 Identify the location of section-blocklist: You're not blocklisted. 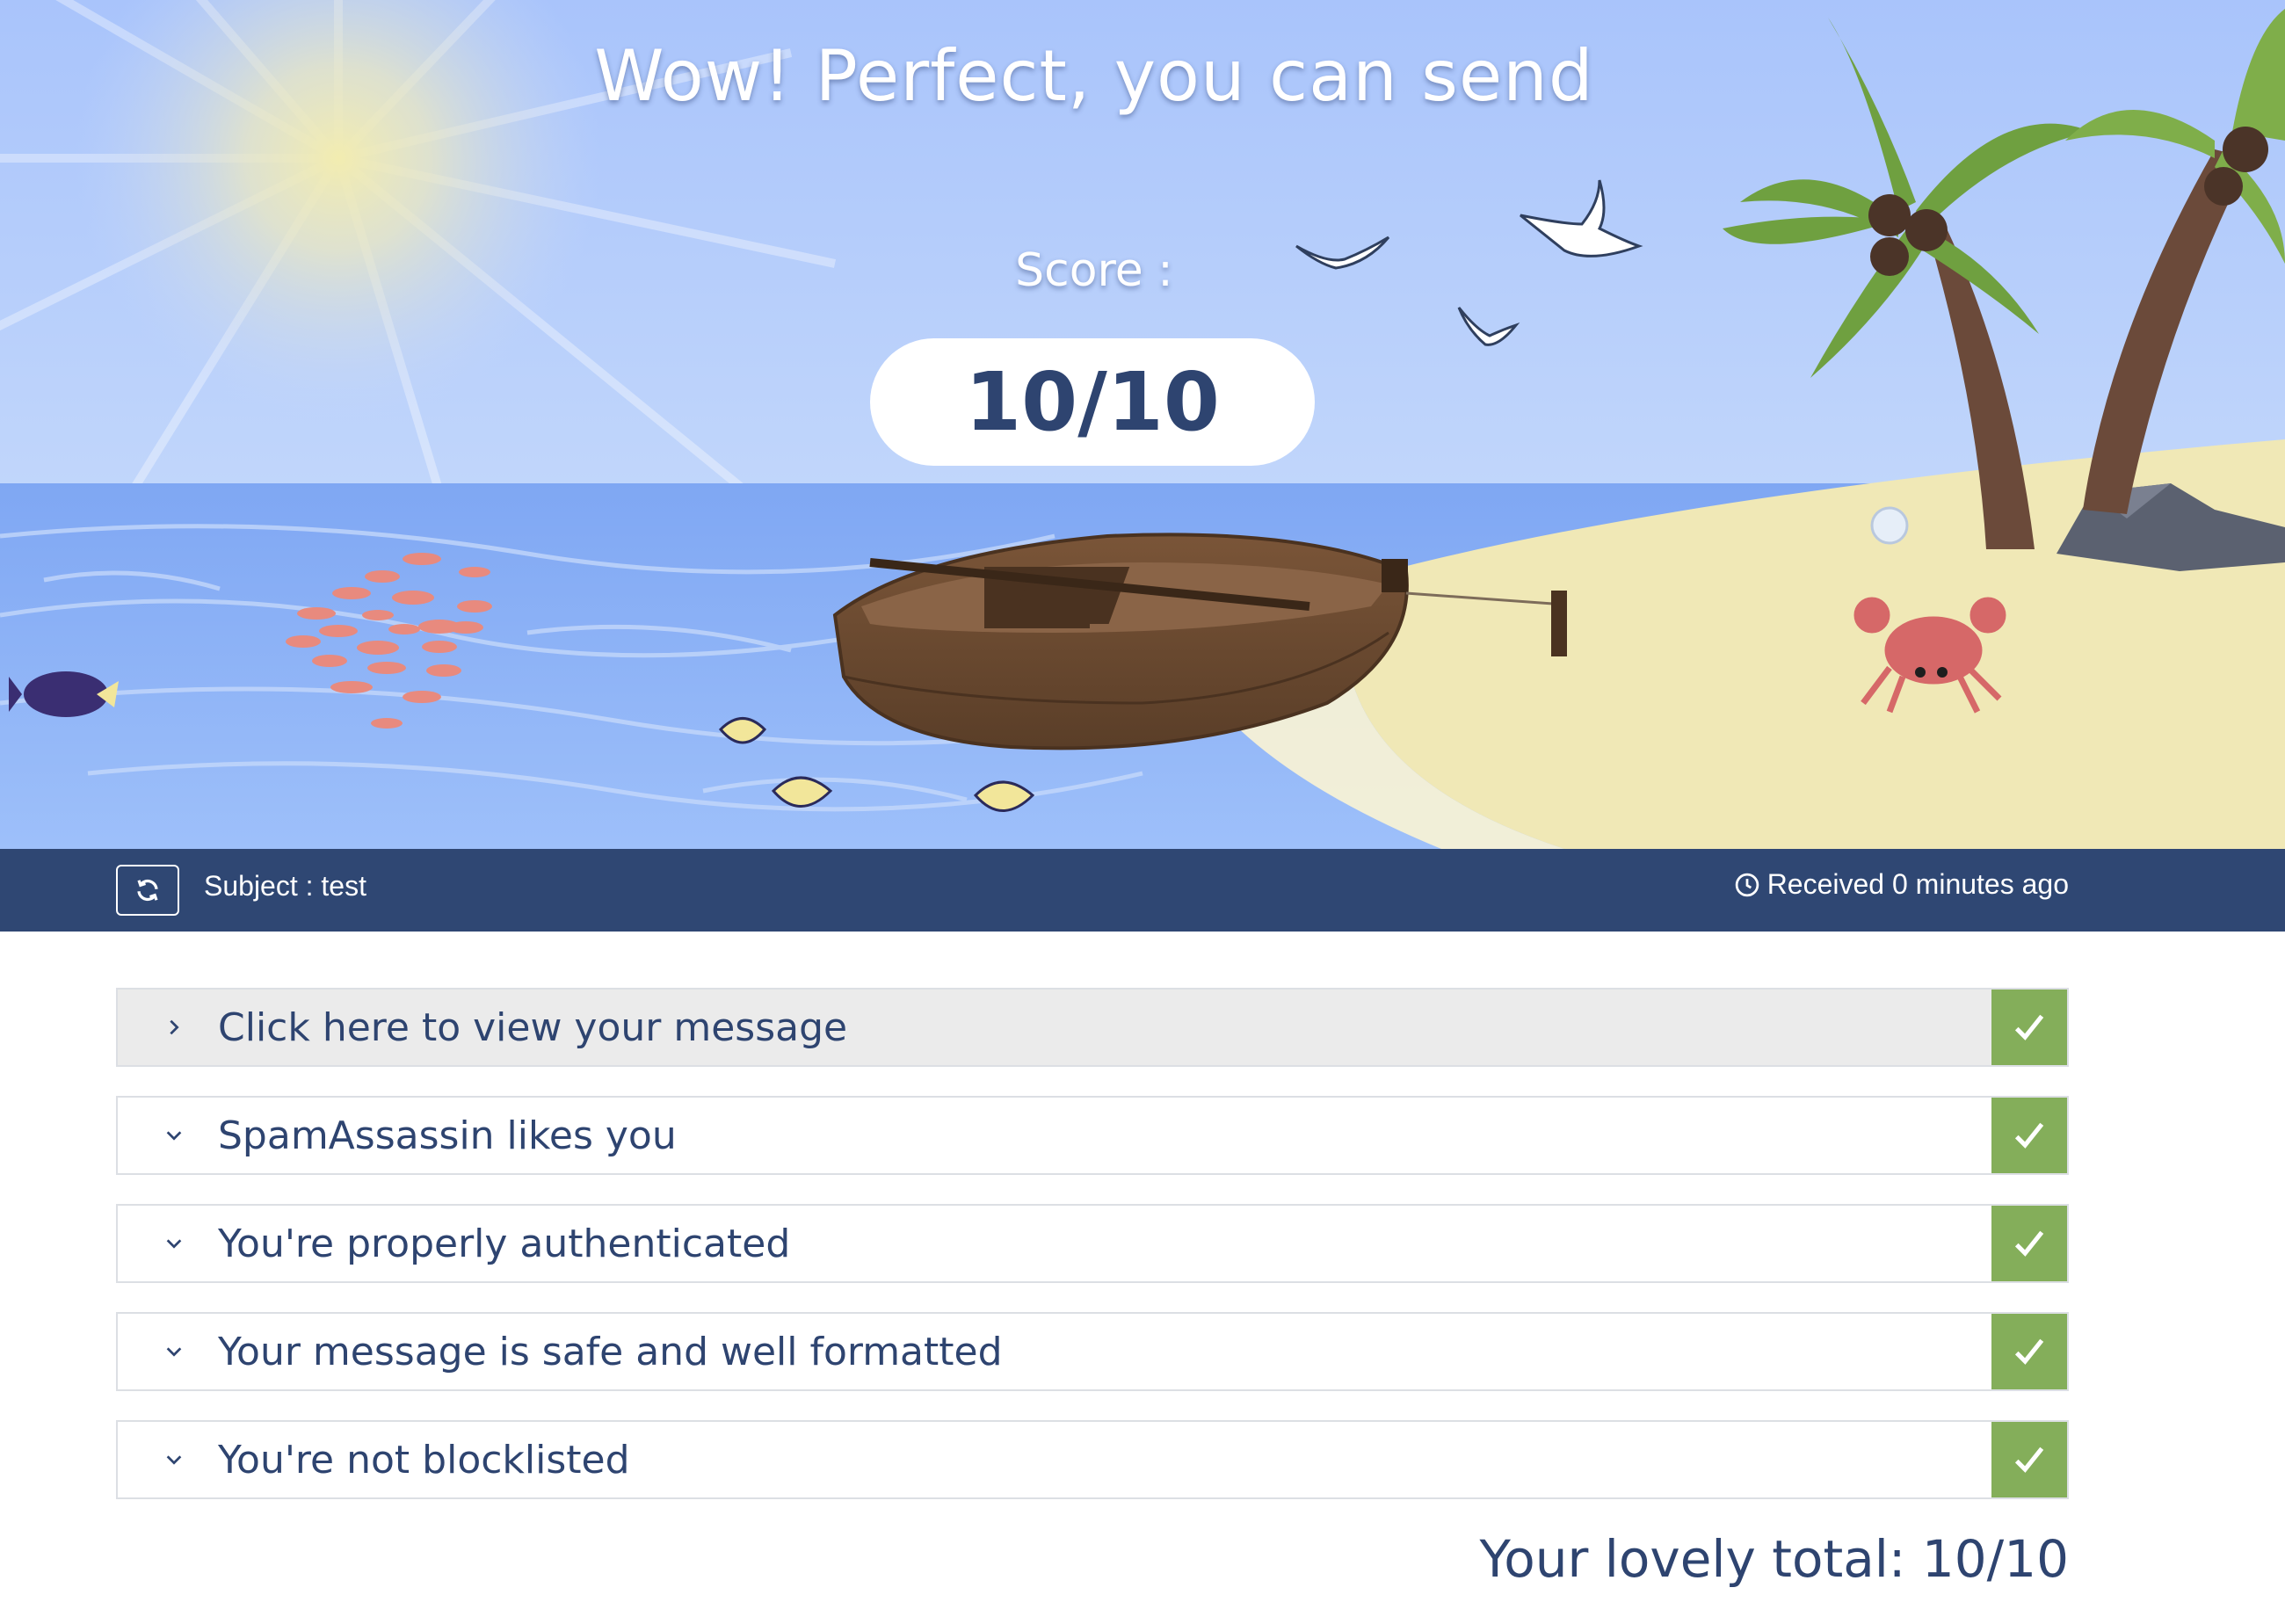
(1092, 1459).